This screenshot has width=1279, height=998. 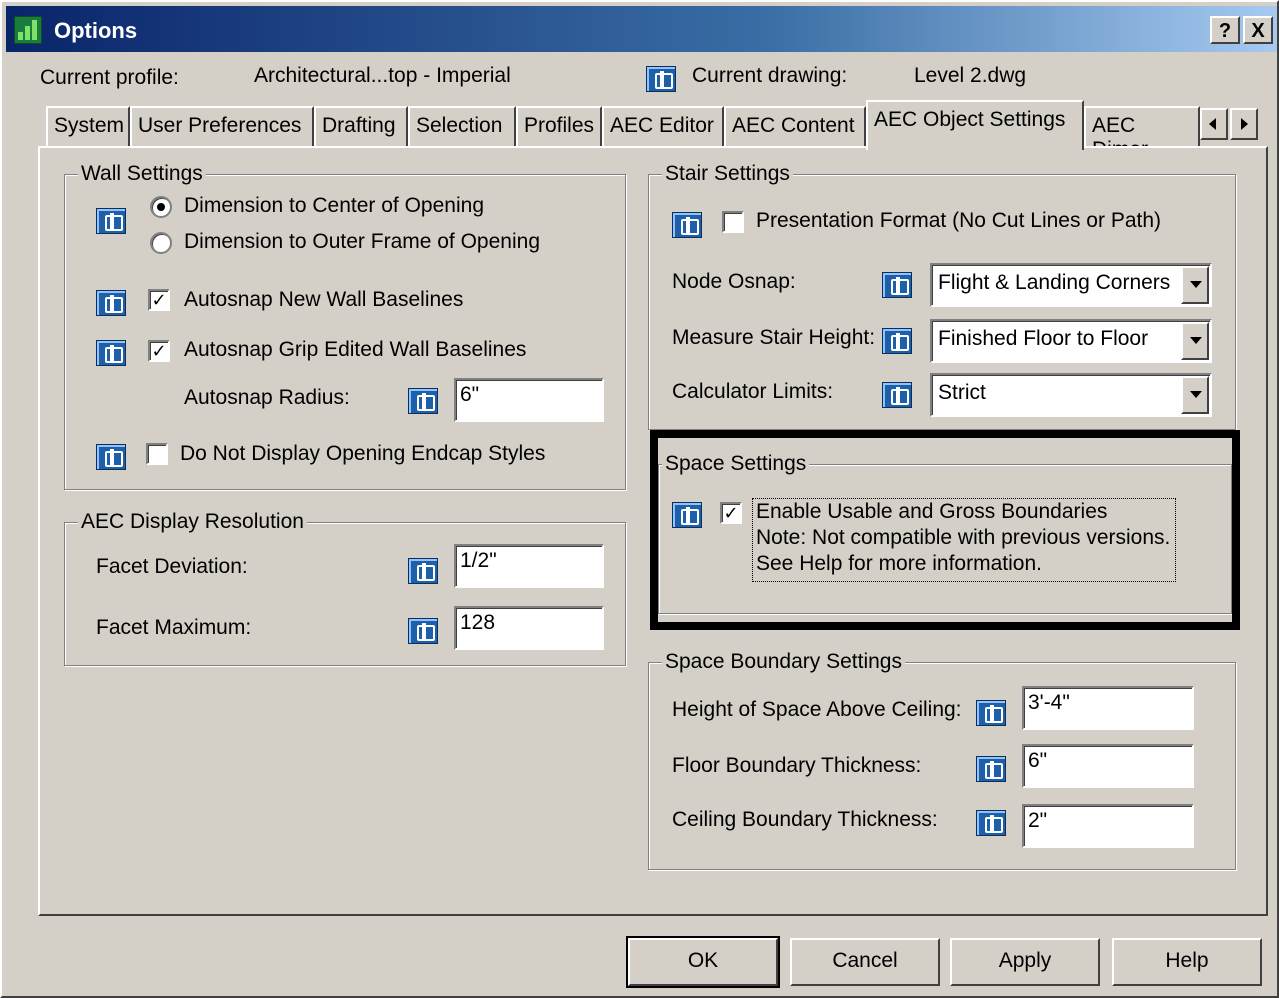 I want to click on facet-deviation-input: 1/2", so click(x=529, y=566).